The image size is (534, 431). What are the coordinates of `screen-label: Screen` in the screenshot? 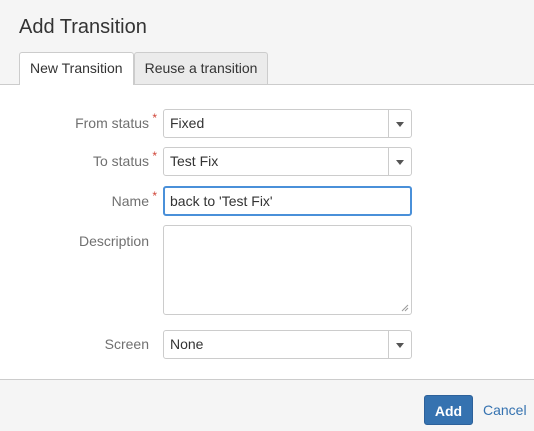 It's located at (126, 344).